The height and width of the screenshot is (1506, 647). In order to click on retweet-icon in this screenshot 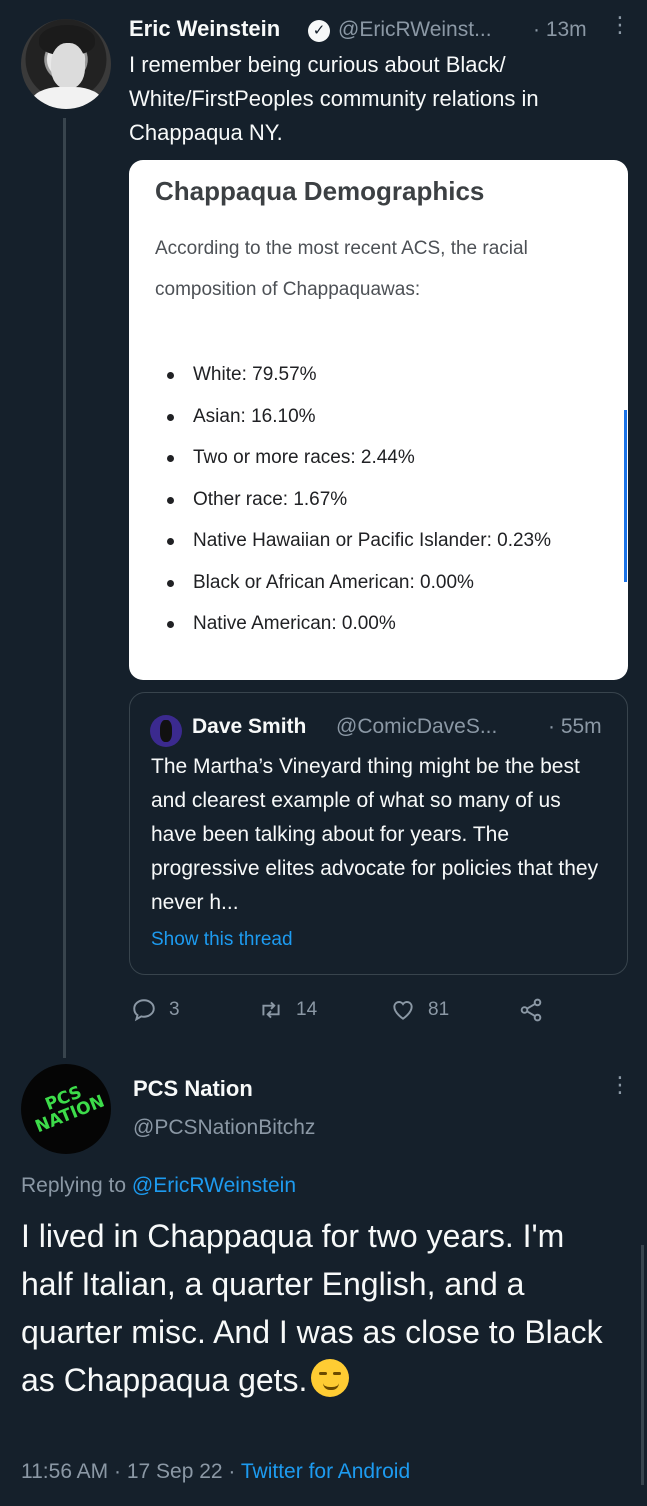, I will do `click(271, 1010)`.